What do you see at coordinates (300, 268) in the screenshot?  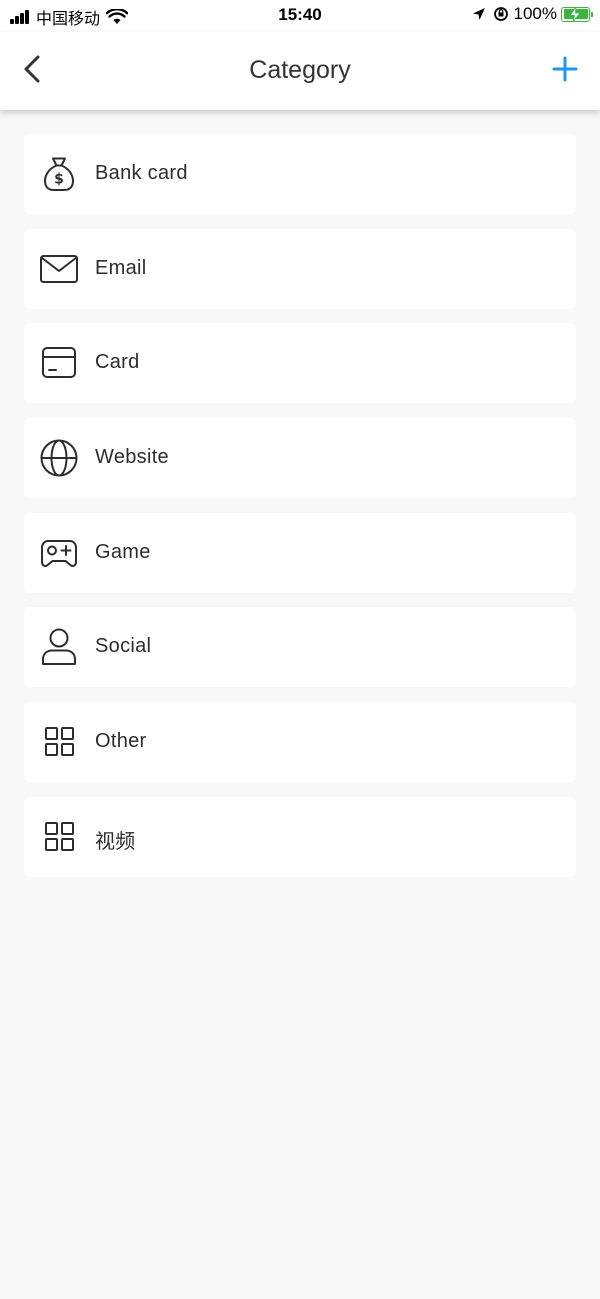 I see `category-item-email: Email` at bounding box center [300, 268].